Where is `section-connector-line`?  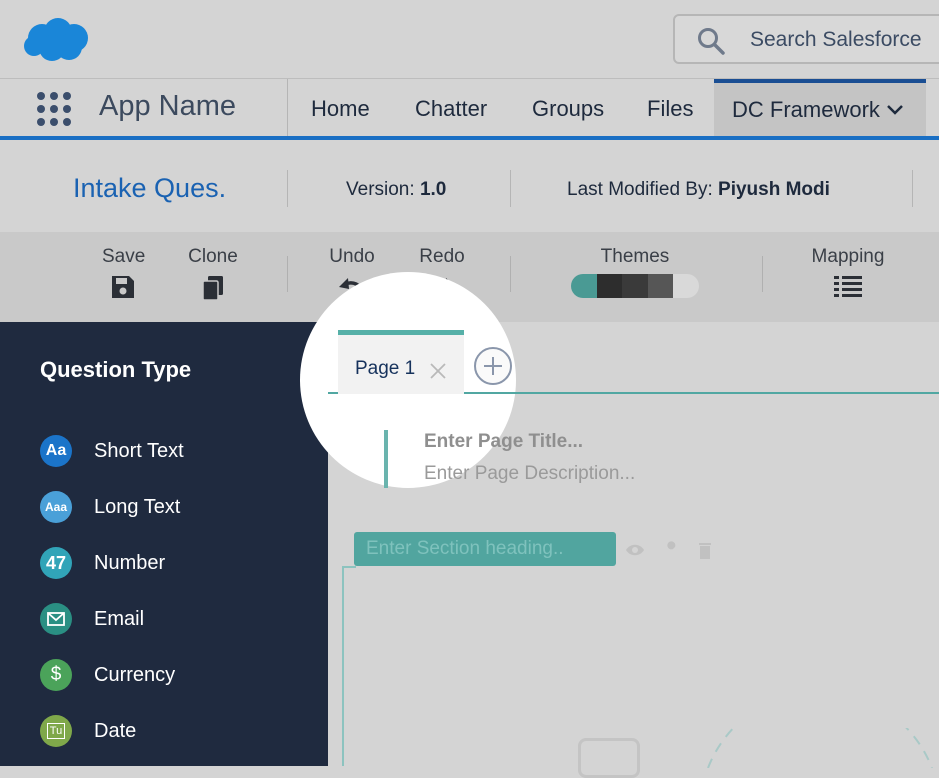 section-connector-line is located at coordinates (349, 666).